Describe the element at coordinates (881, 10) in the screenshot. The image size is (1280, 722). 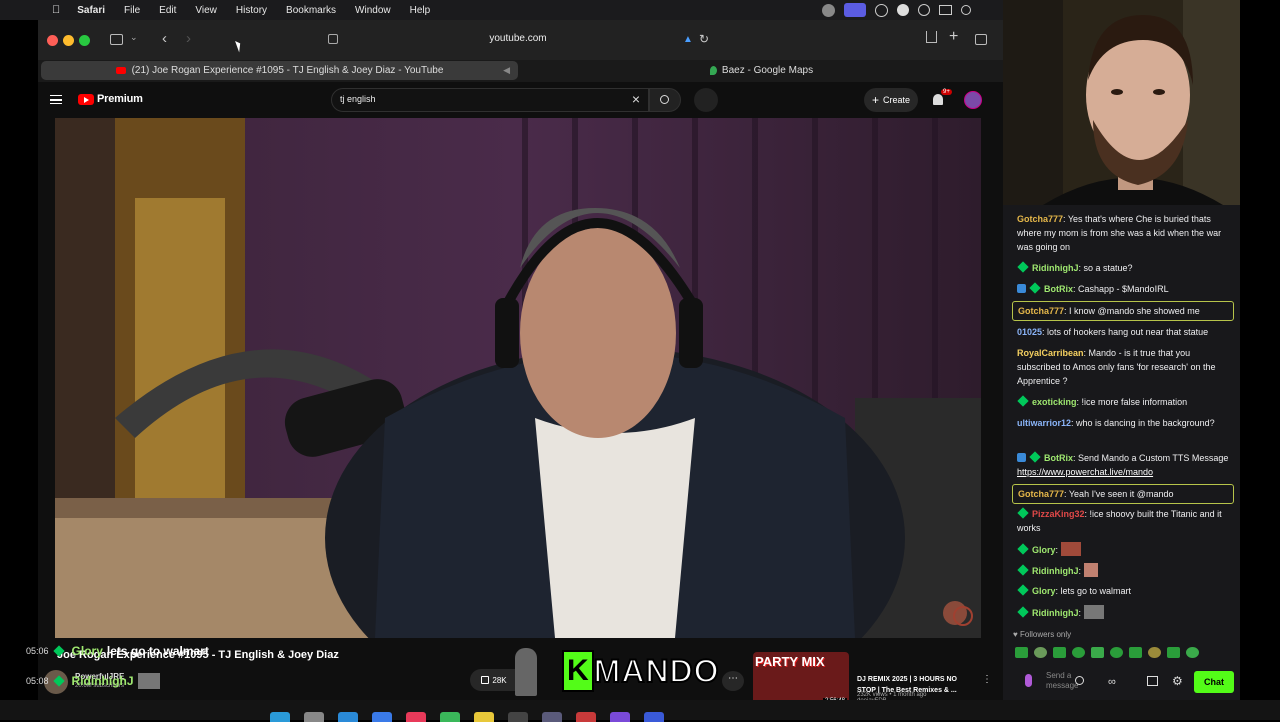
I see `grid-icon` at that location.